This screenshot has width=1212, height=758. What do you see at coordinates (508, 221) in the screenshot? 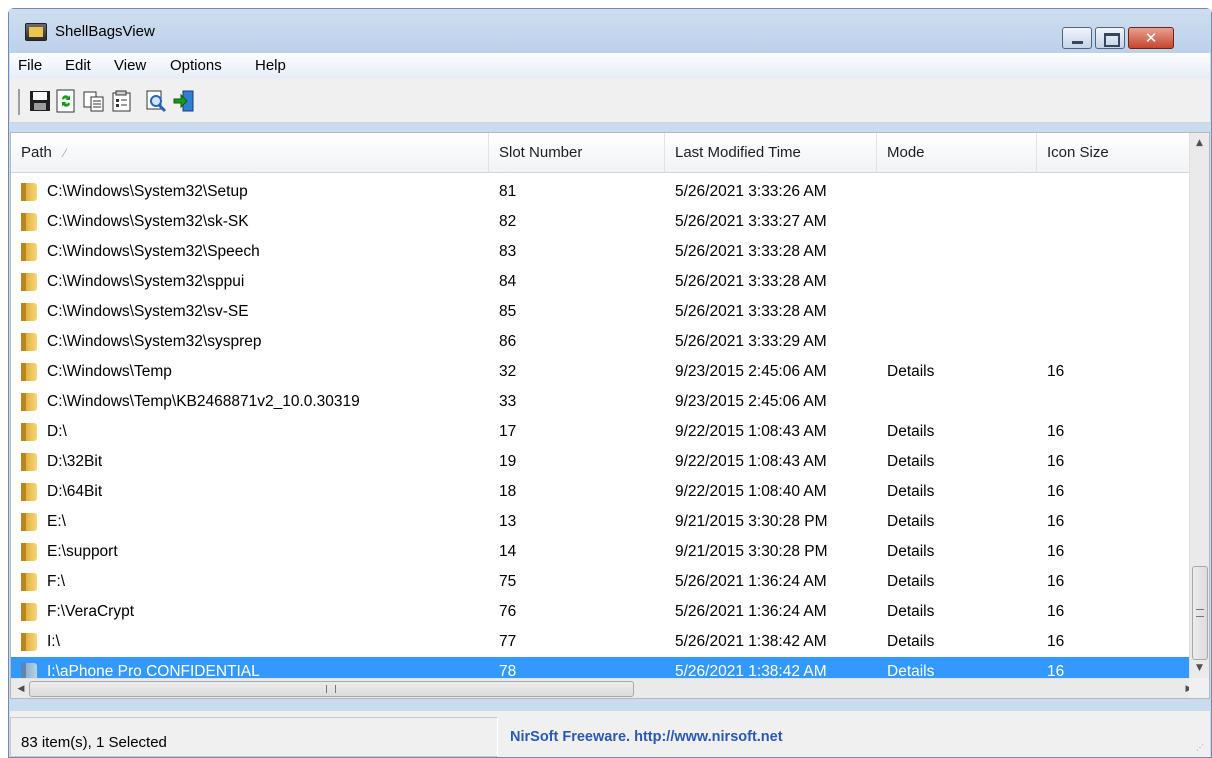
I see `cell-slot-number: 82` at bounding box center [508, 221].